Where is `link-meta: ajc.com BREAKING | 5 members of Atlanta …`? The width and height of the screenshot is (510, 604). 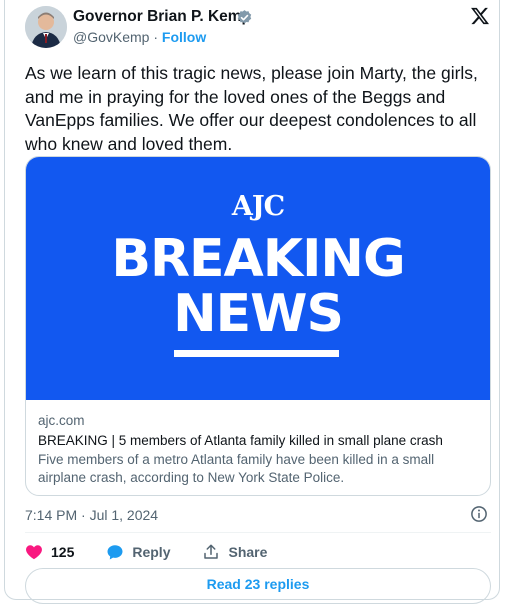 link-meta: ajc.com BREAKING | 5 members of Atlanta … is located at coordinates (258, 449).